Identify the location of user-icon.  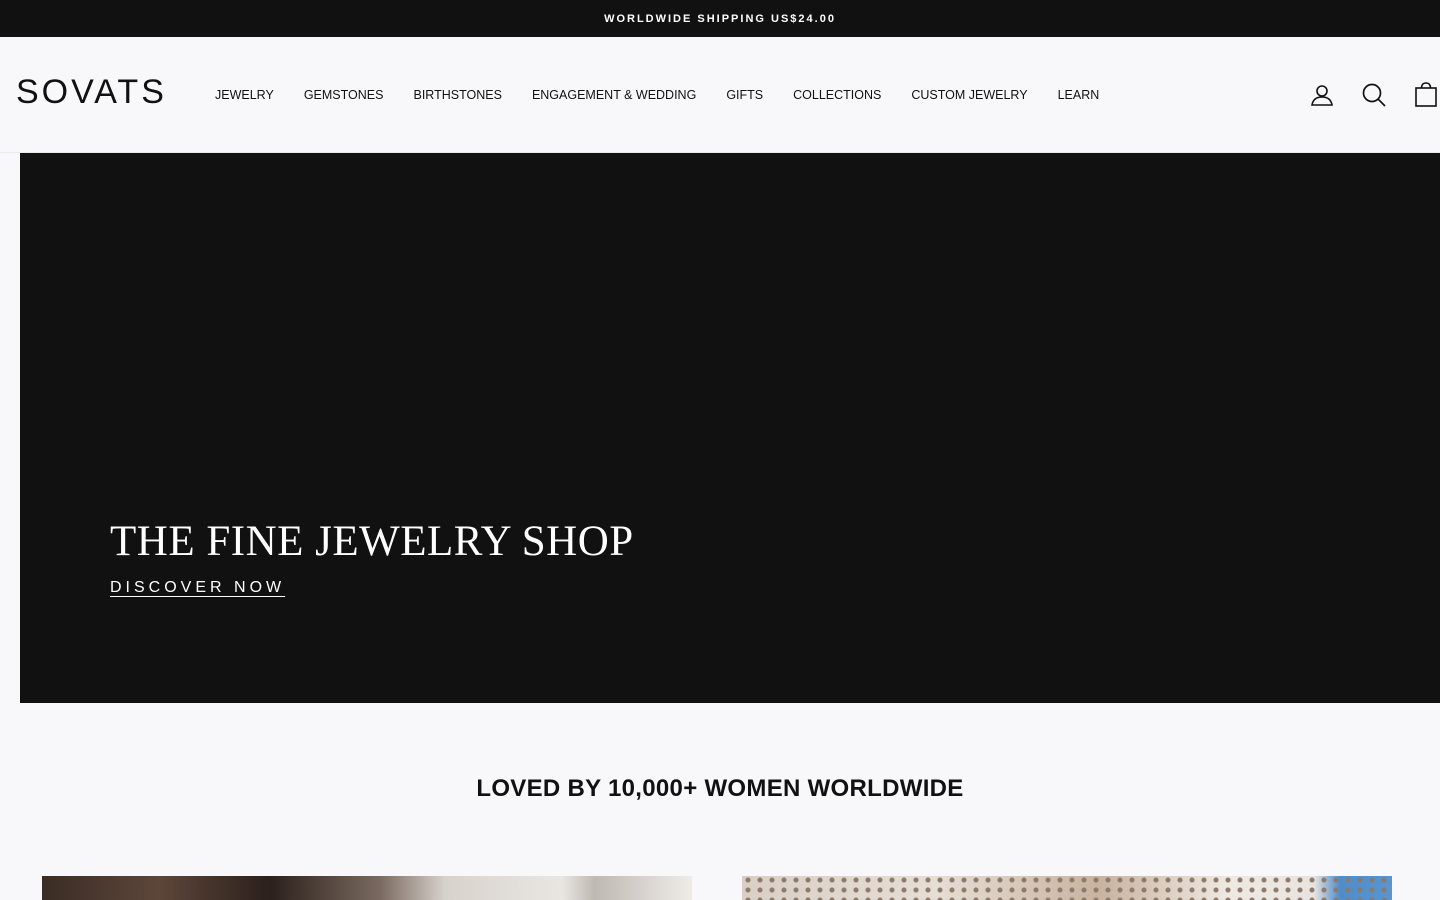
(1322, 95).